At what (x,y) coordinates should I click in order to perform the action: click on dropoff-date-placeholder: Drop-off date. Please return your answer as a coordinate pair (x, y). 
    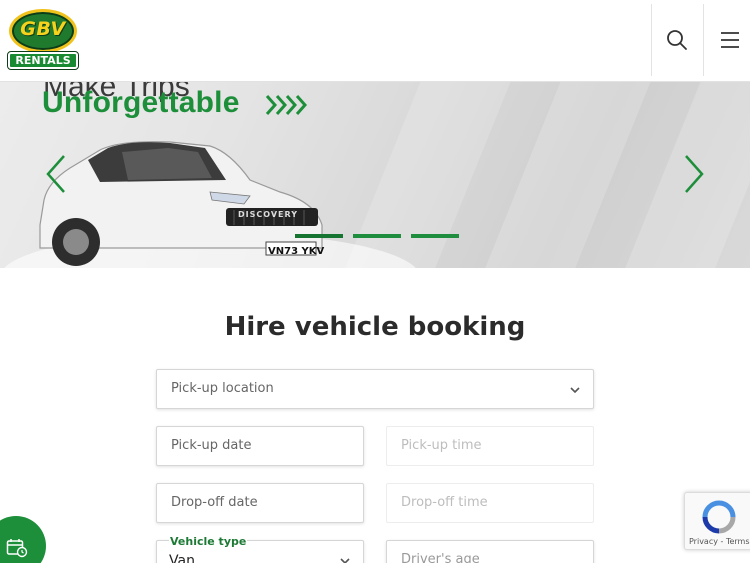
    Looking at the image, I should click on (214, 502).